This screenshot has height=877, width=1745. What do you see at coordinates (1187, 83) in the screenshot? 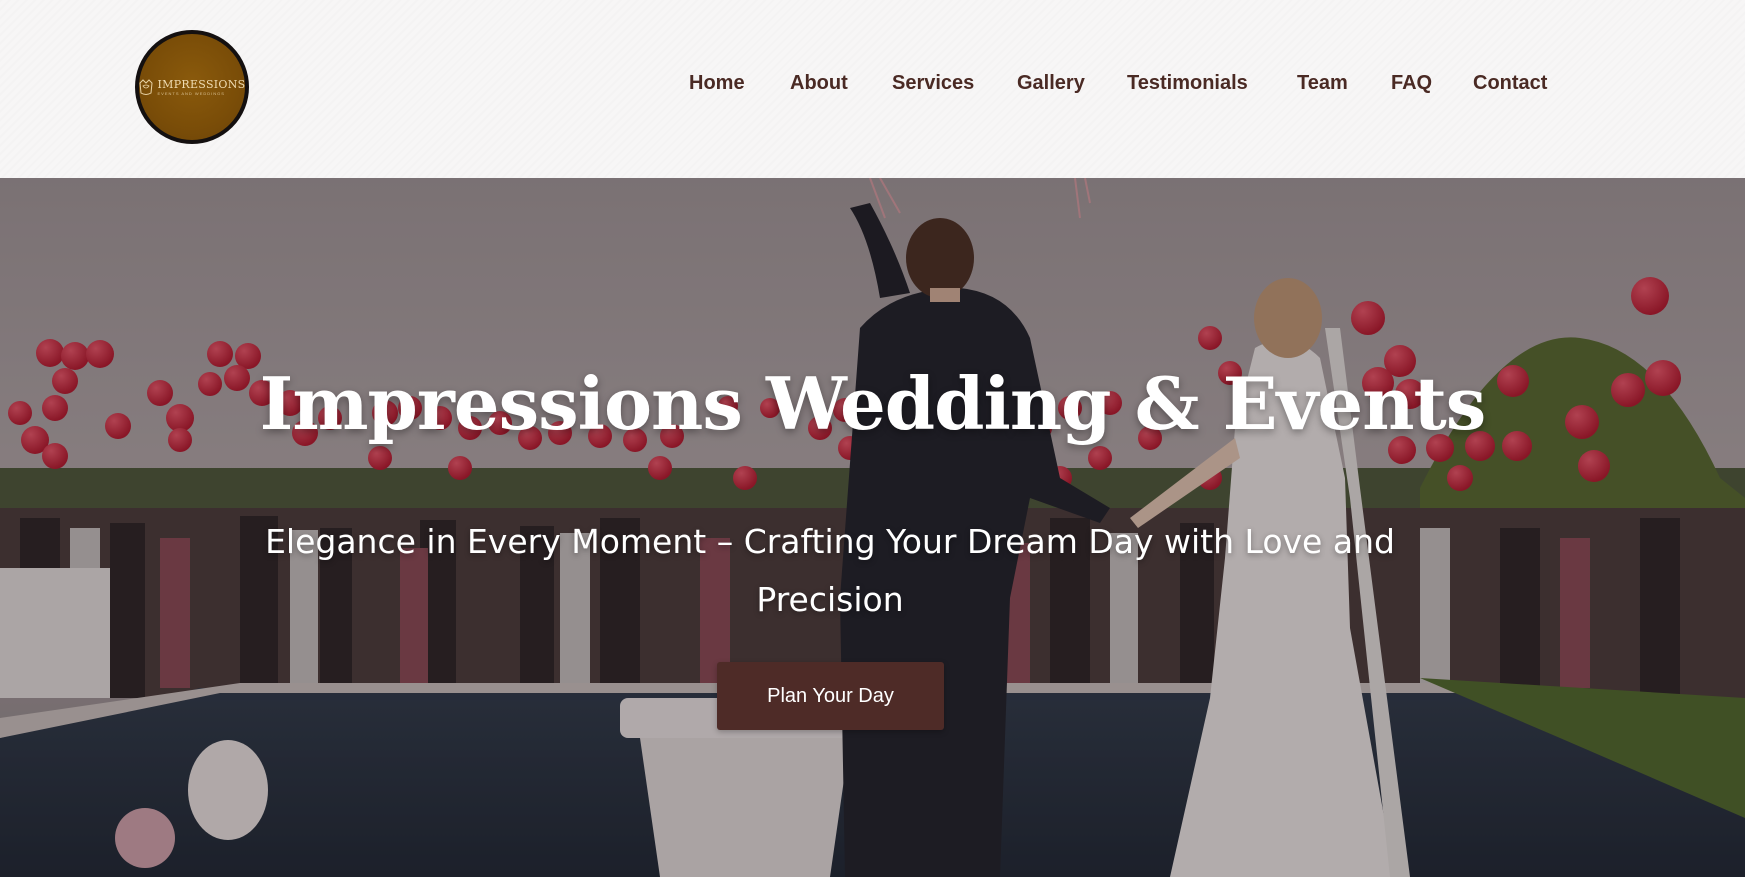
I see `nav-testimonials: Testimonials` at bounding box center [1187, 83].